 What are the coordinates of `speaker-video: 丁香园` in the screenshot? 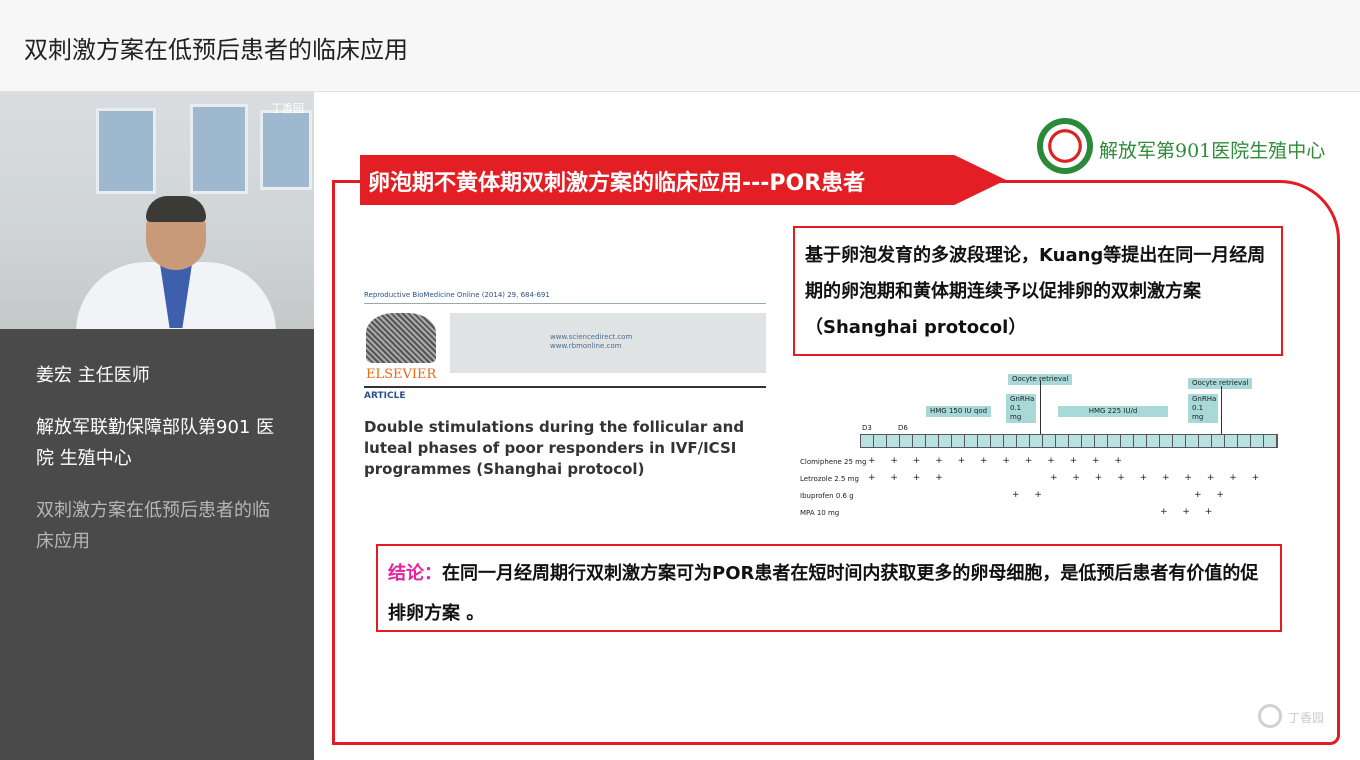 It's located at (157, 210).